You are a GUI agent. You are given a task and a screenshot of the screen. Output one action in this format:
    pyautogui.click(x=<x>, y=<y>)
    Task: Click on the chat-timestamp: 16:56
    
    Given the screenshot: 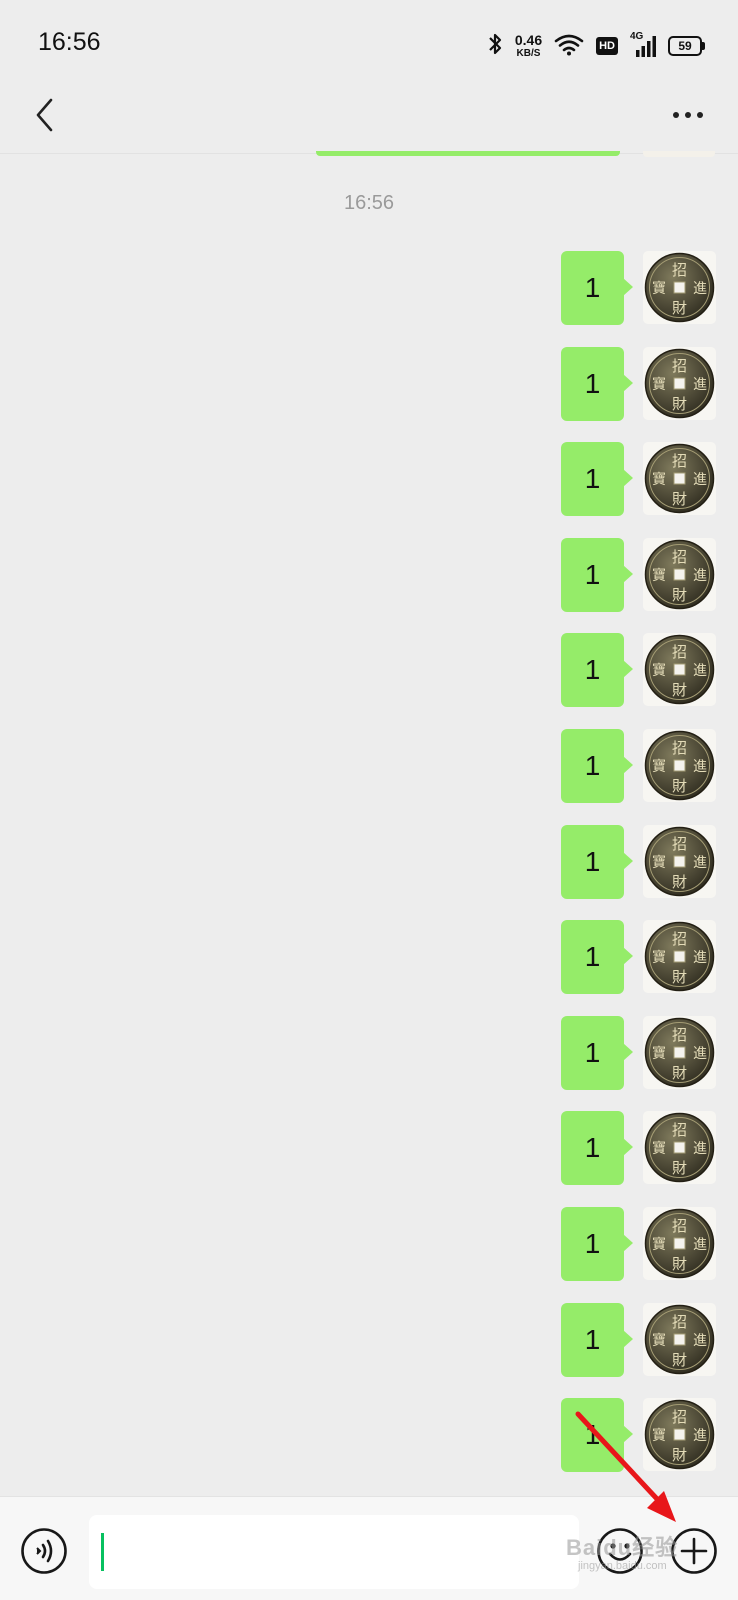 What is the action you would take?
    pyautogui.click(x=369, y=203)
    